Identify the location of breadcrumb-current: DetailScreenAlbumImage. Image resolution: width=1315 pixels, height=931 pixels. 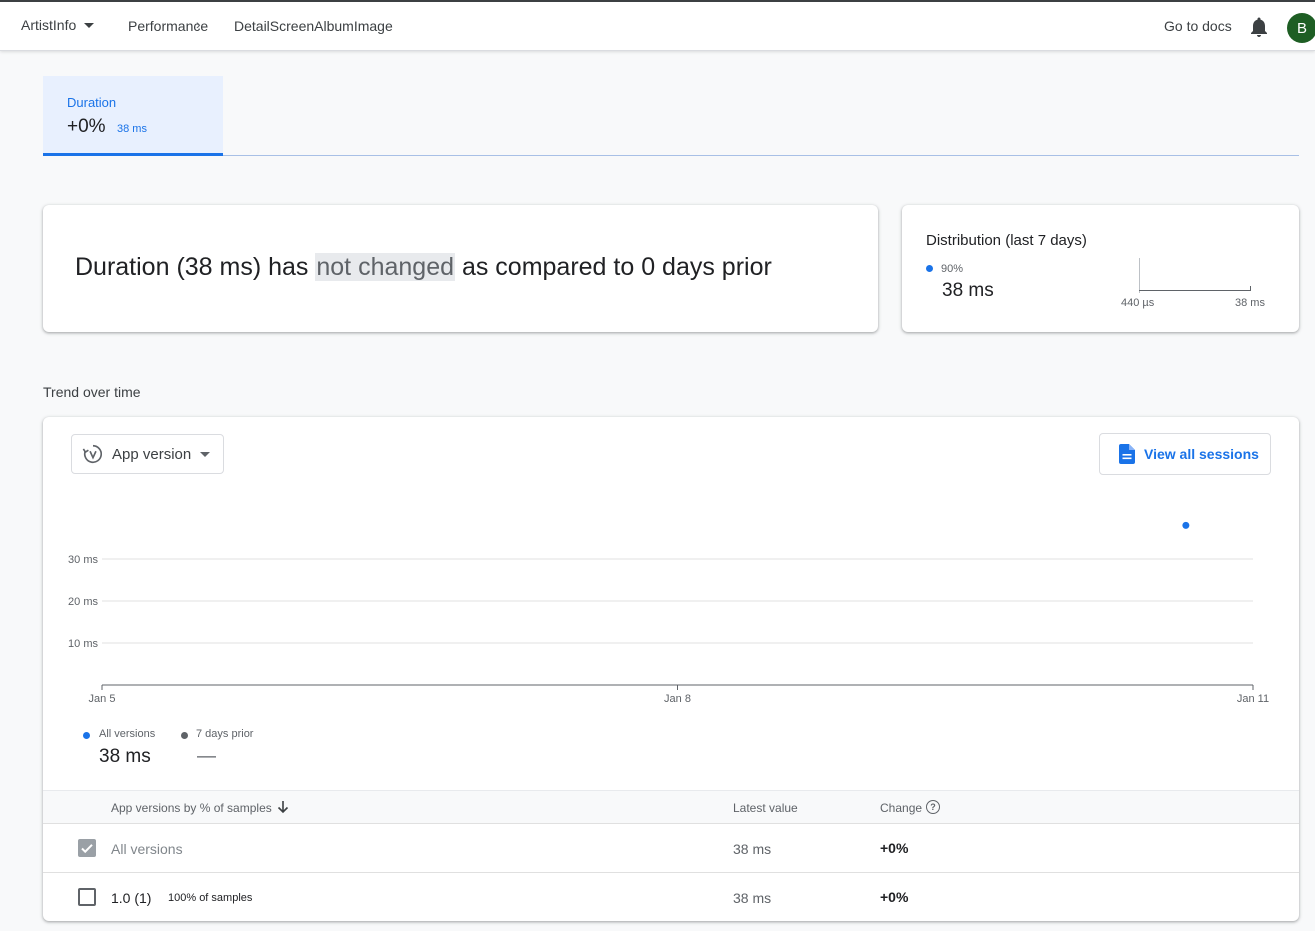
(313, 26).